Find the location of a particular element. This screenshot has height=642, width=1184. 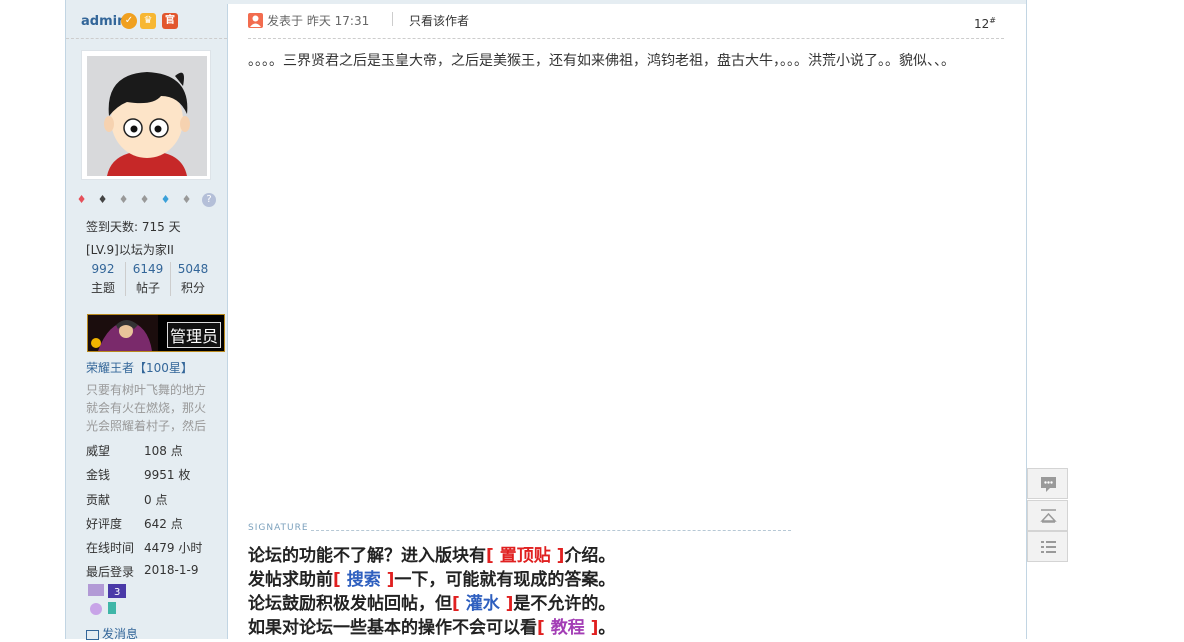

field-key: 最后登录 is located at coordinates (110, 572).